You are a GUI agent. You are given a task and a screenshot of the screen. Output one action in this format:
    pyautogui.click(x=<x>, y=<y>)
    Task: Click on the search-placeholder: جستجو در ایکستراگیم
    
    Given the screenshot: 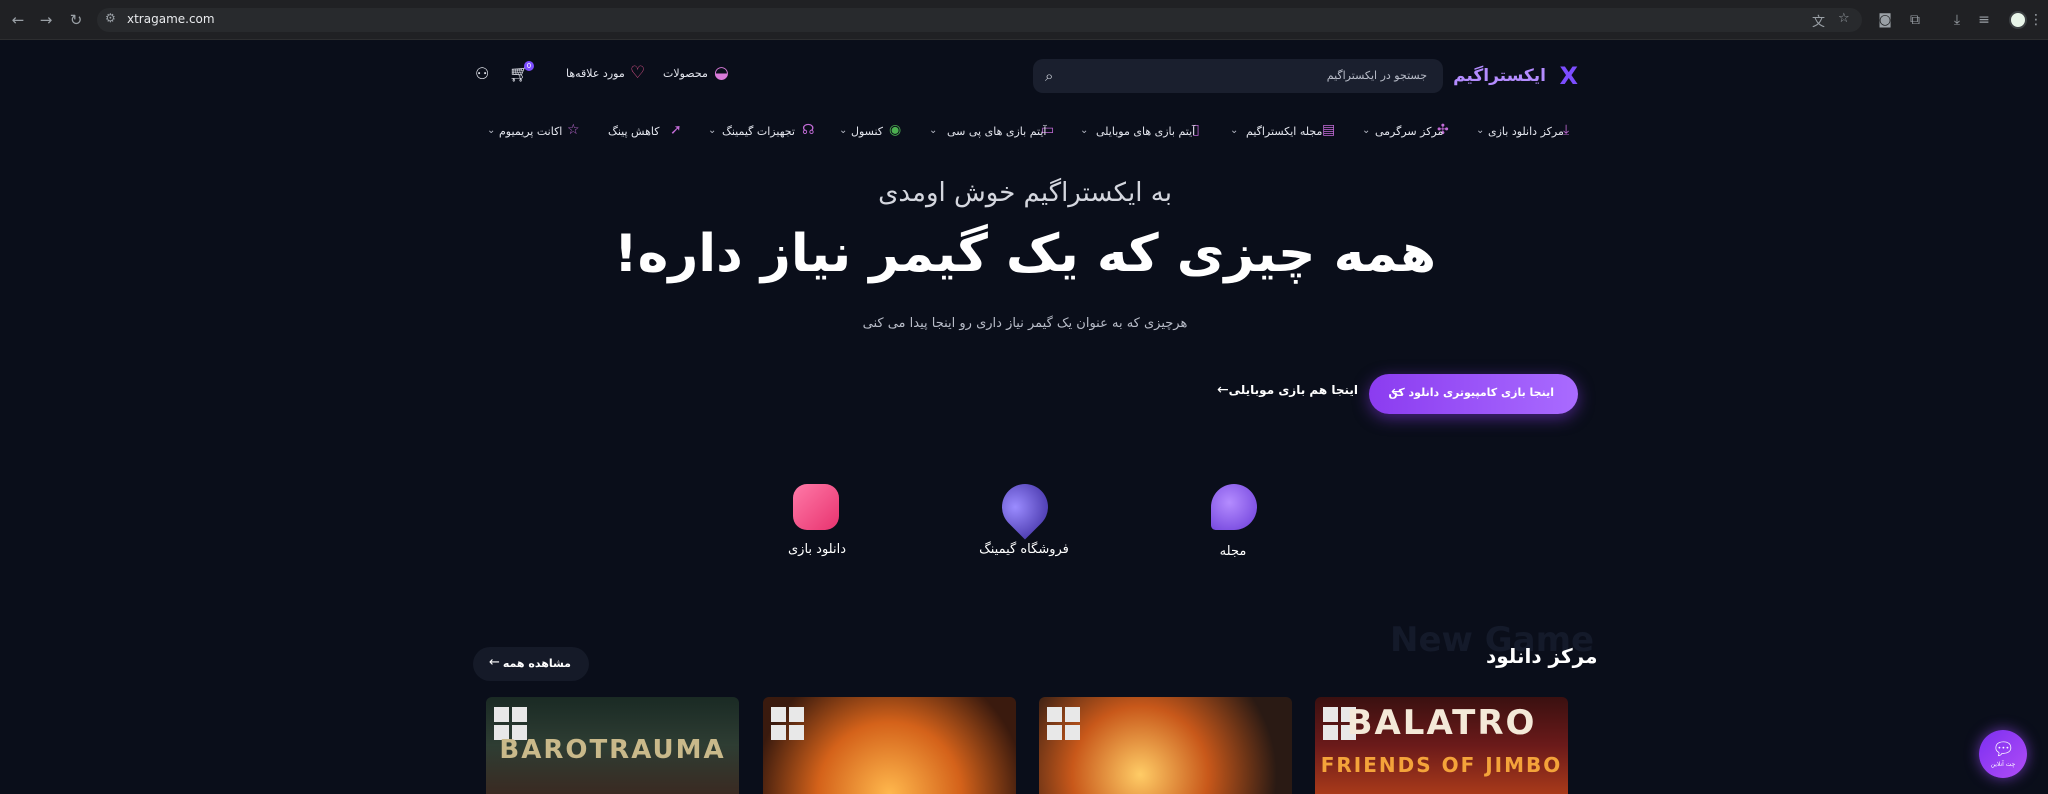 What is the action you would take?
    pyautogui.click(x=1376, y=75)
    